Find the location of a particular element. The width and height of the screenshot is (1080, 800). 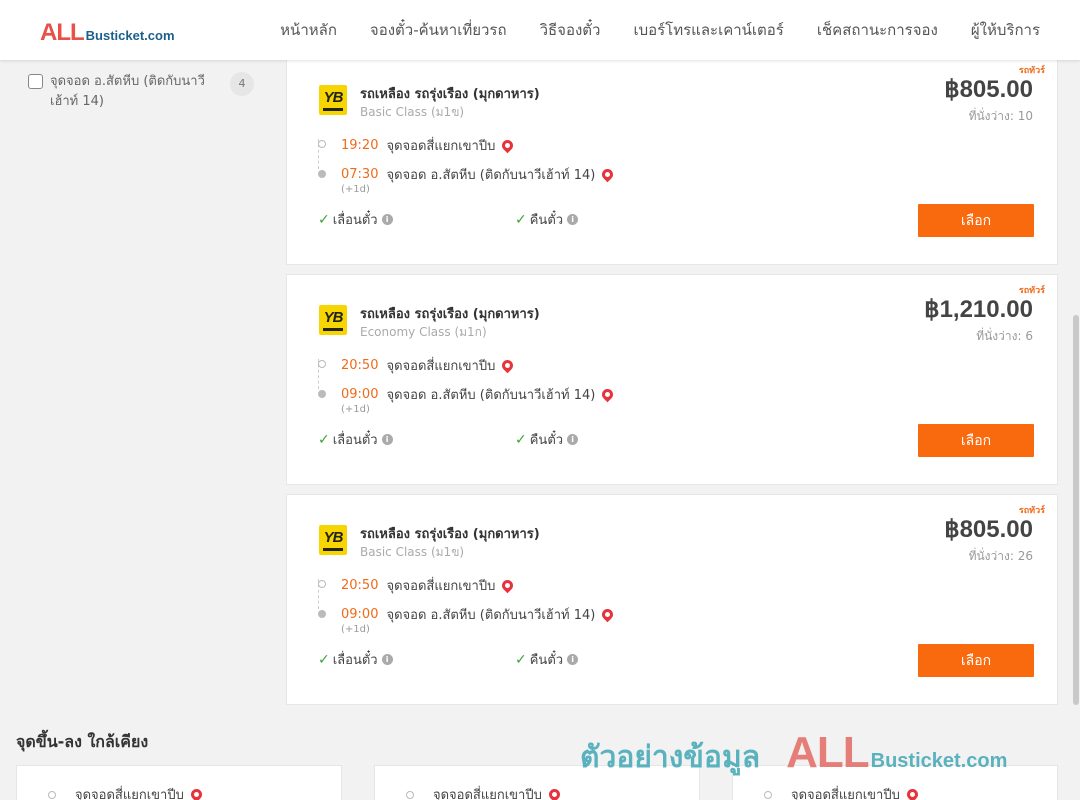

filter-stop-item: จุดจอด อ.สัตหีบ (ติดกับนาวีเฮ้าท์ 14) 4 is located at coordinates (142, 92).